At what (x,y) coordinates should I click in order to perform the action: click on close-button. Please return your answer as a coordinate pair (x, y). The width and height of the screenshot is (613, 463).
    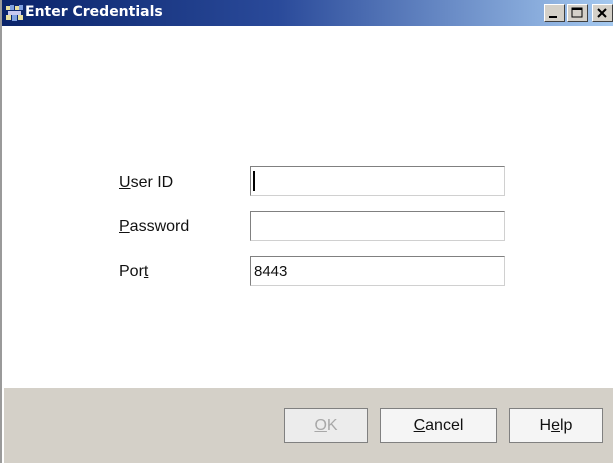
    Looking at the image, I should click on (602, 13).